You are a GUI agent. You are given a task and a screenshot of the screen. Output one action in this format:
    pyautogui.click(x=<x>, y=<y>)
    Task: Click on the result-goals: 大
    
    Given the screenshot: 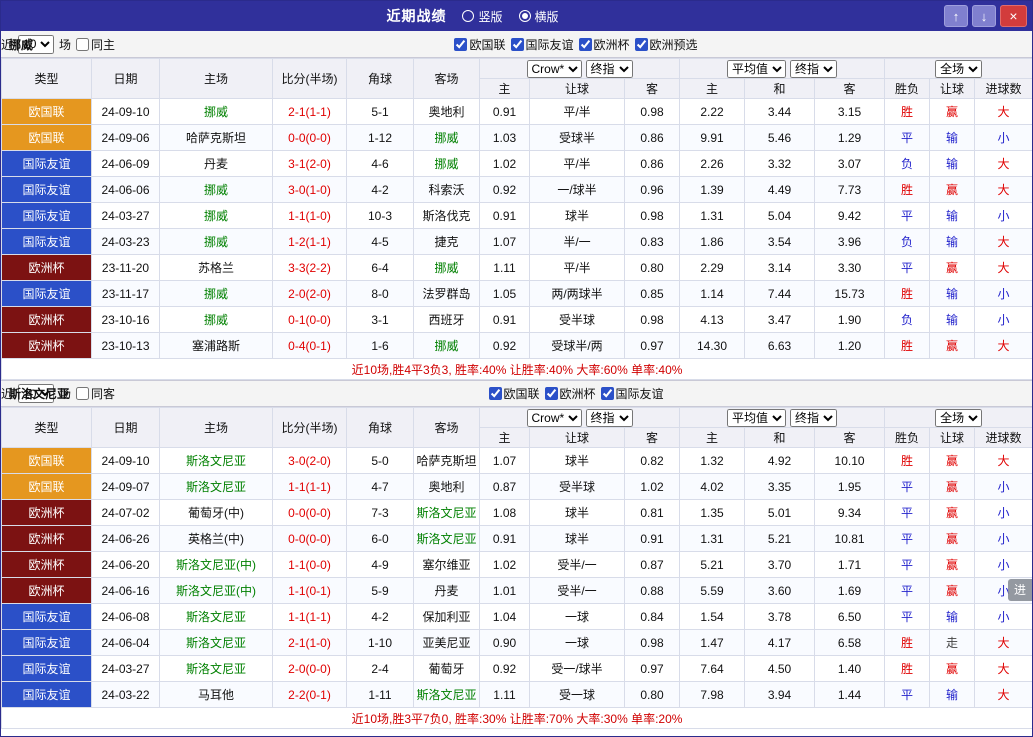 What is the action you would take?
    pyautogui.click(x=1003, y=460)
    